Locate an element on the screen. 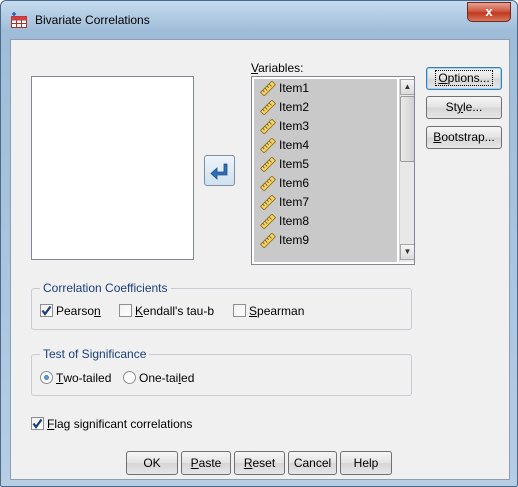 This screenshot has height=487, width=518. variable-name: Item6 is located at coordinates (294, 183).